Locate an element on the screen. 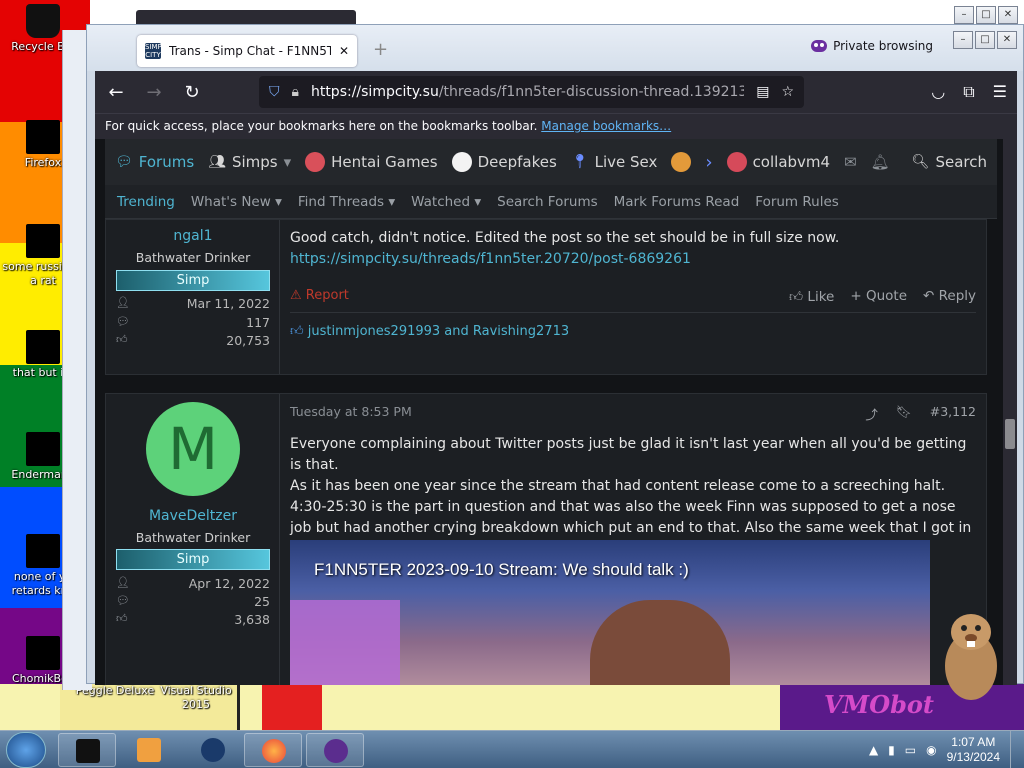 This screenshot has width=1024, height=768. extensions-icon: ⧉ is located at coordinates (968, 92).